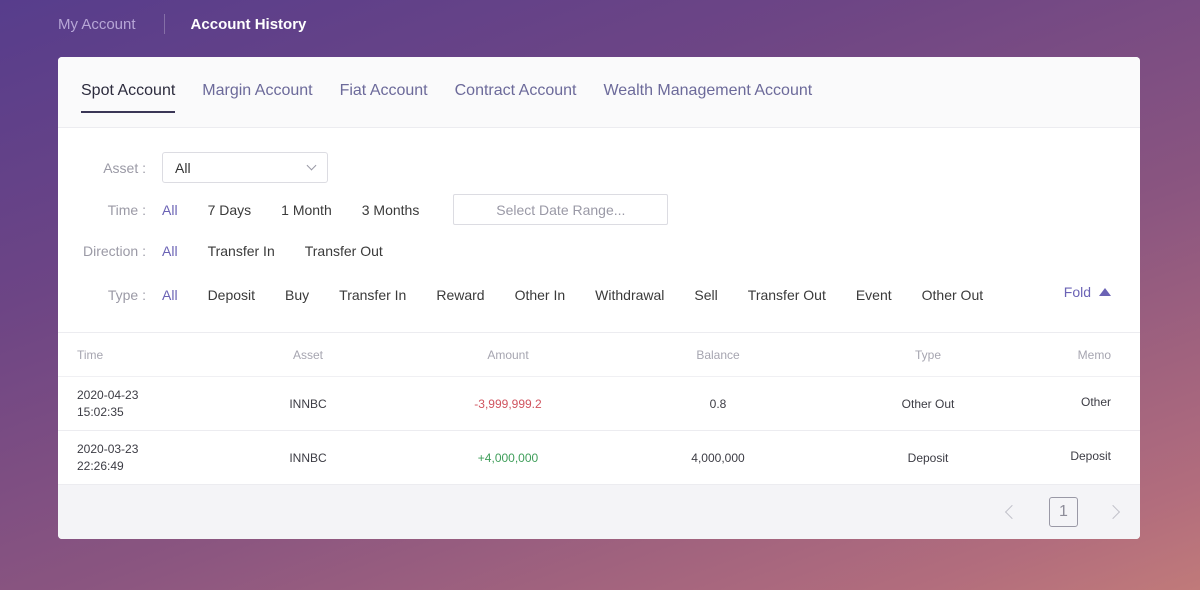 The height and width of the screenshot is (590, 1200). What do you see at coordinates (245, 167) in the screenshot?
I see `asset-select: All` at bounding box center [245, 167].